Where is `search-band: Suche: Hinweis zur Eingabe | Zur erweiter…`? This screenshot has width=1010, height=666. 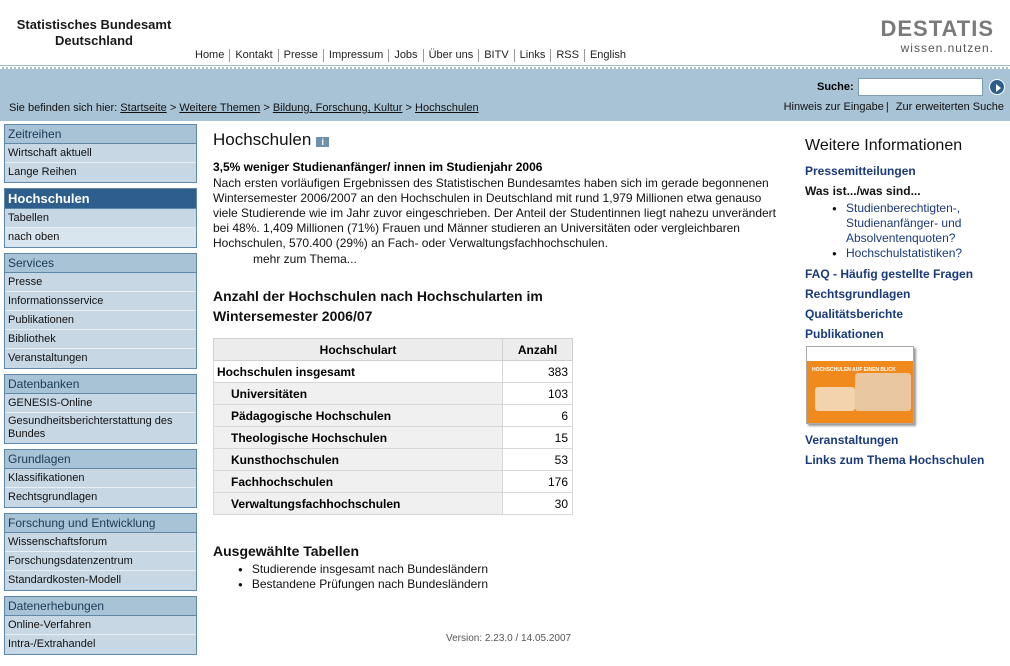 search-band: Suche: Hinweis zur Eingabe | Zur erweiter… is located at coordinates (505, 94).